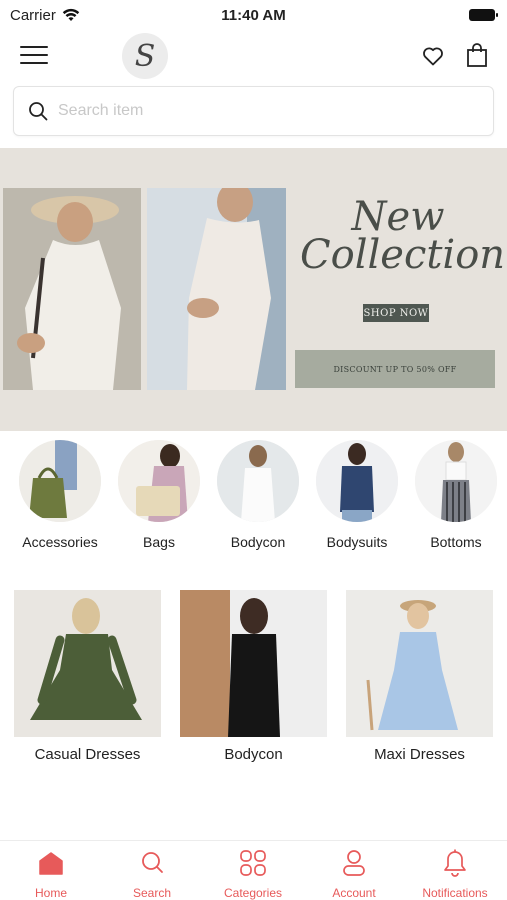 This screenshot has width=507, height=900. What do you see at coordinates (152, 893) in the screenshot?
I see `tab-label: Search` at bounding box center [152, 893].